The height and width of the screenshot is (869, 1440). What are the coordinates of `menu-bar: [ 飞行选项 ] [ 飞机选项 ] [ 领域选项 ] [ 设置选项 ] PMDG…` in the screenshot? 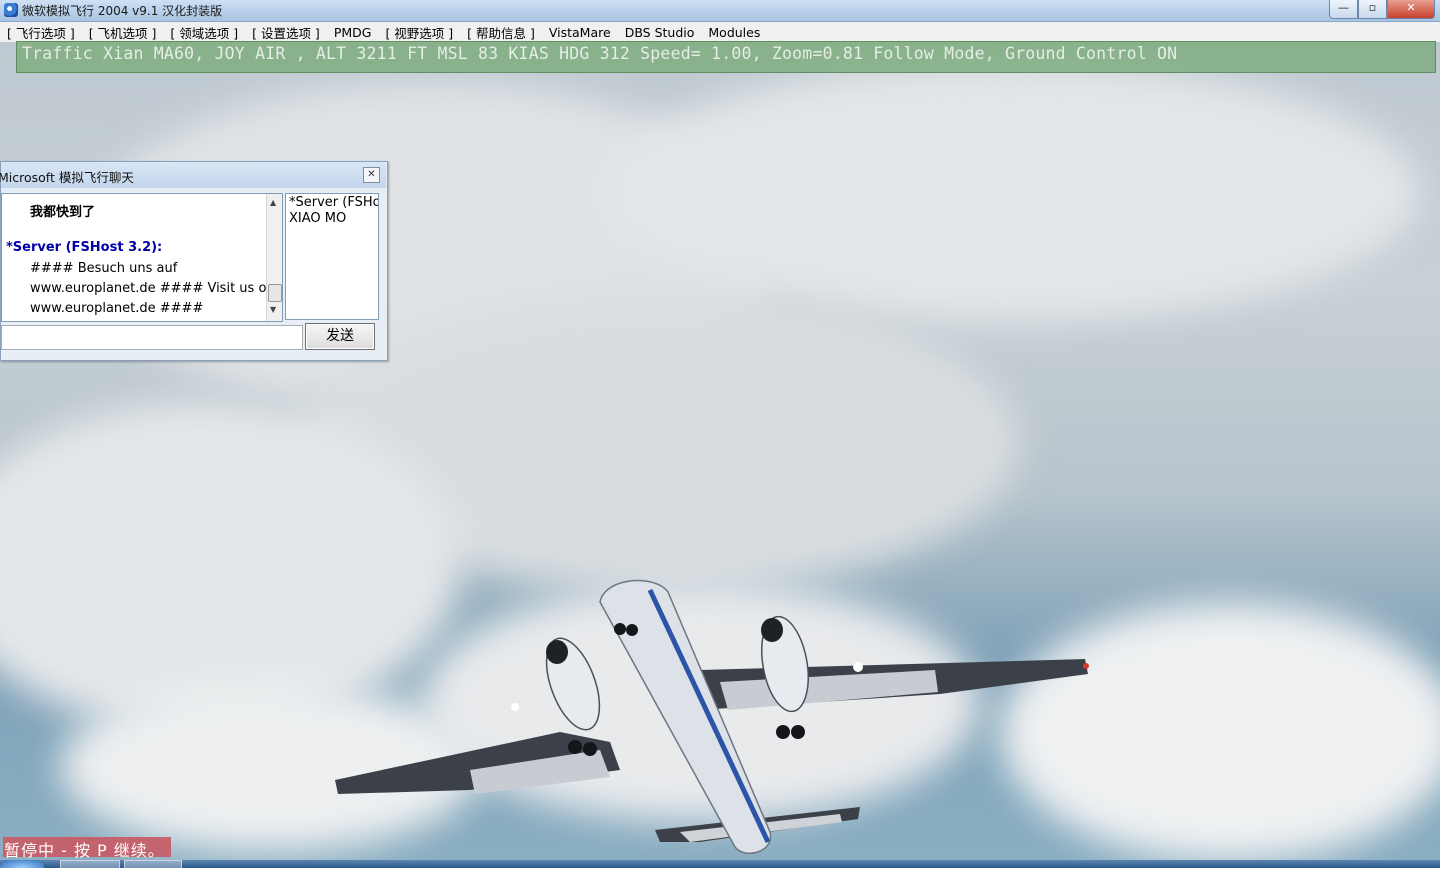 It's located at (720, 32).